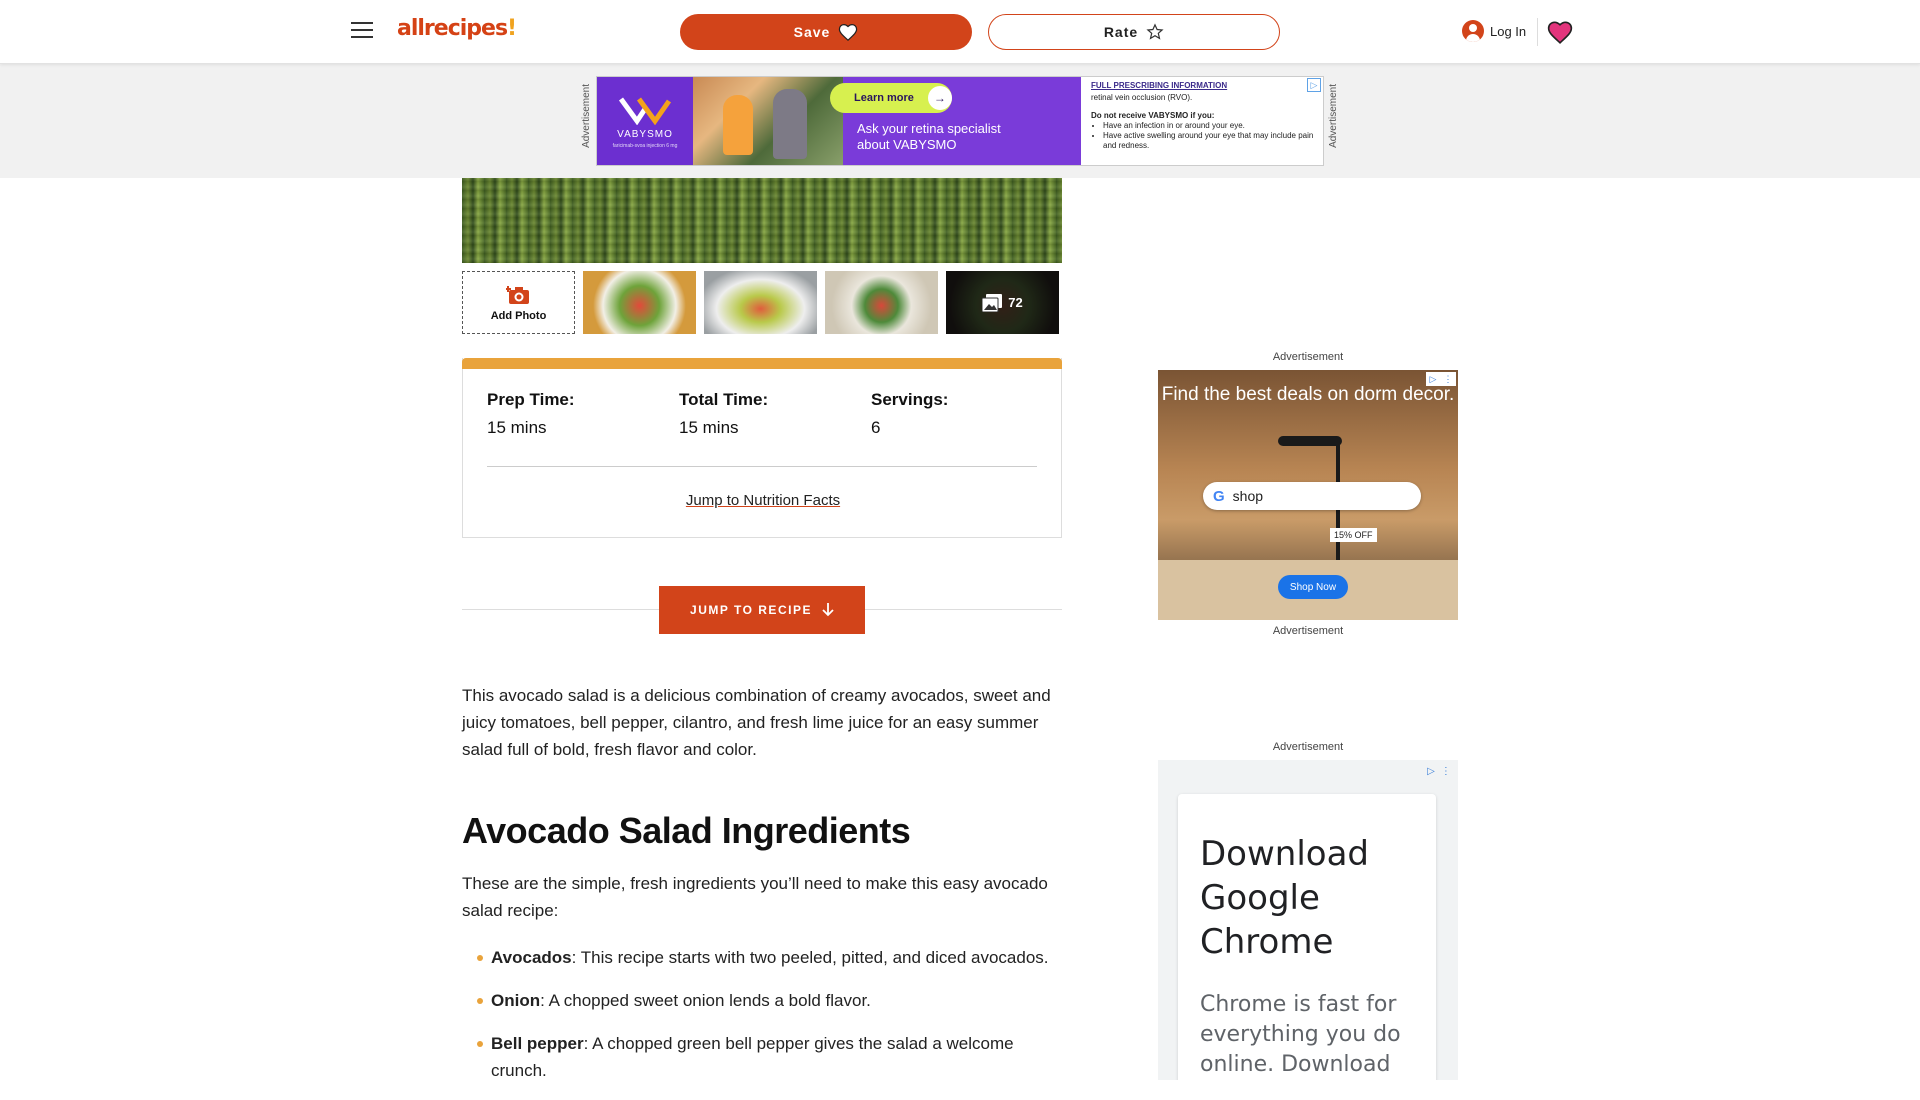  I want to click on ad-headline: Ask your retina specialist about VABYSMO, so click(929, 136).